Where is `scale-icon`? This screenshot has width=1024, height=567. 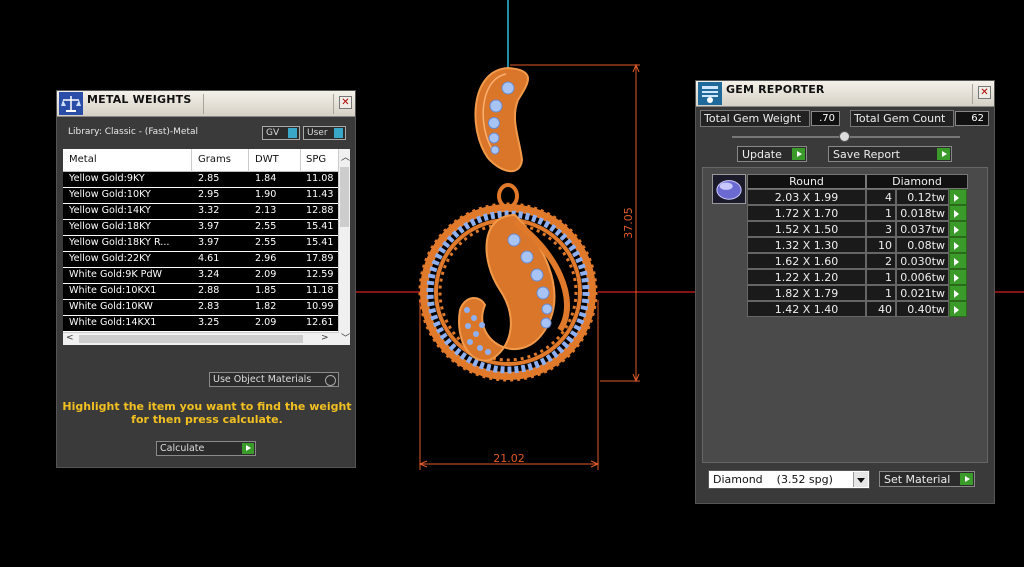 scale-icon is located at coordinates (71, 103).